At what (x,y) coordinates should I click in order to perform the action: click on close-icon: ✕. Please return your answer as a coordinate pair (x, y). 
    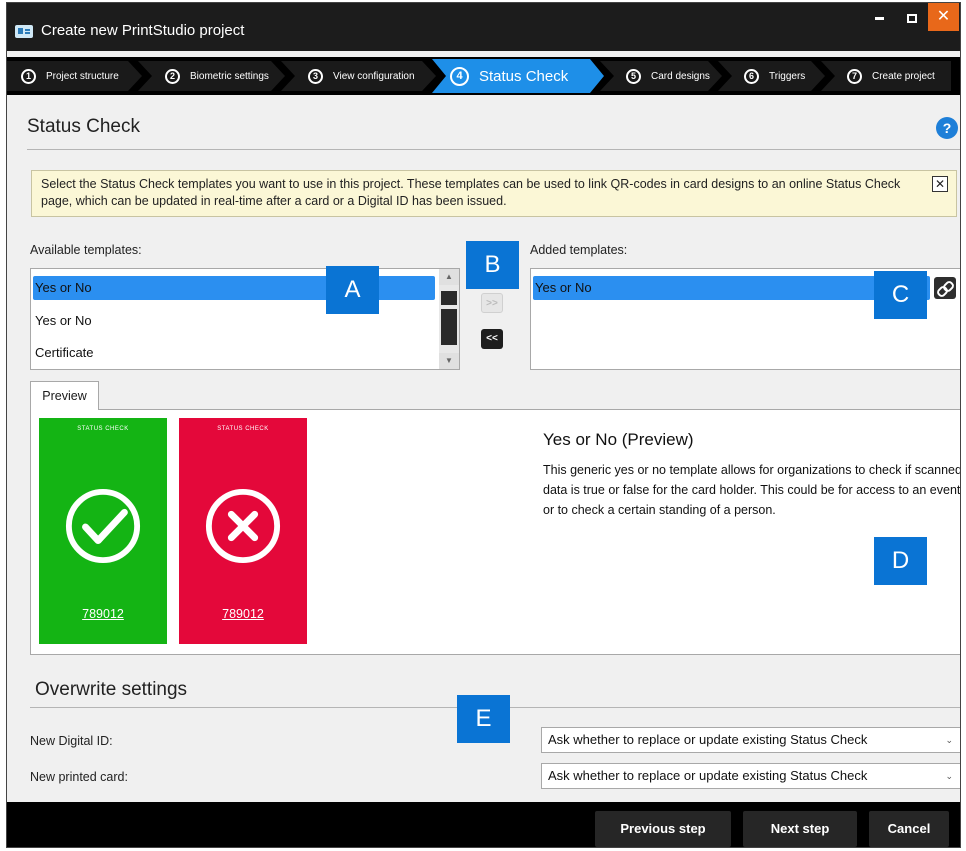
    Looking at the image, I should click on (943, 16).